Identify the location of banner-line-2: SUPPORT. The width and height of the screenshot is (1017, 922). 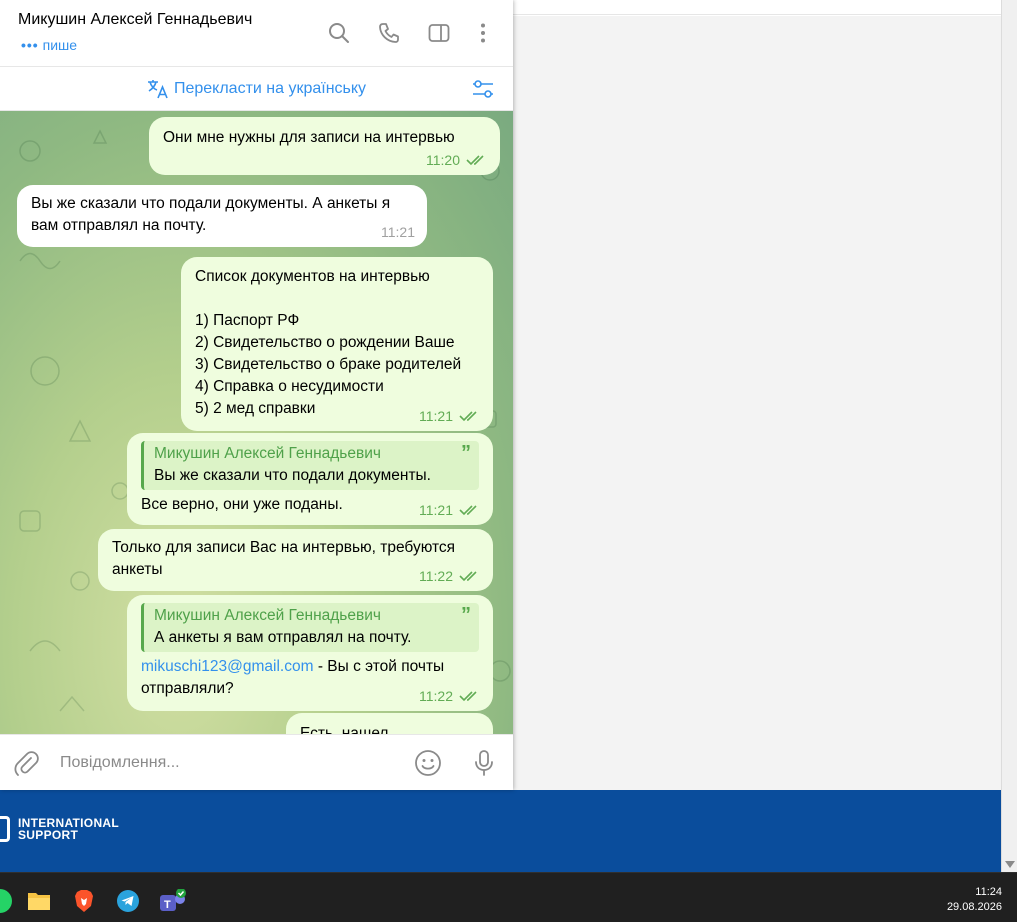
(48, 835).